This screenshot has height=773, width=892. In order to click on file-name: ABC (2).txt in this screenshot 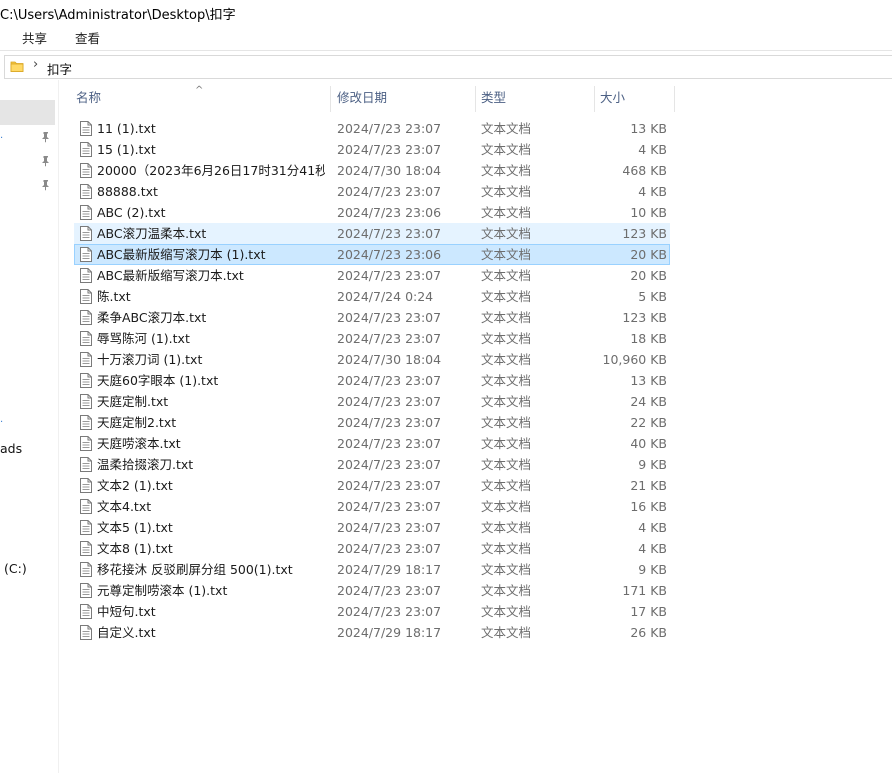, I will do `click(211, 212)`.